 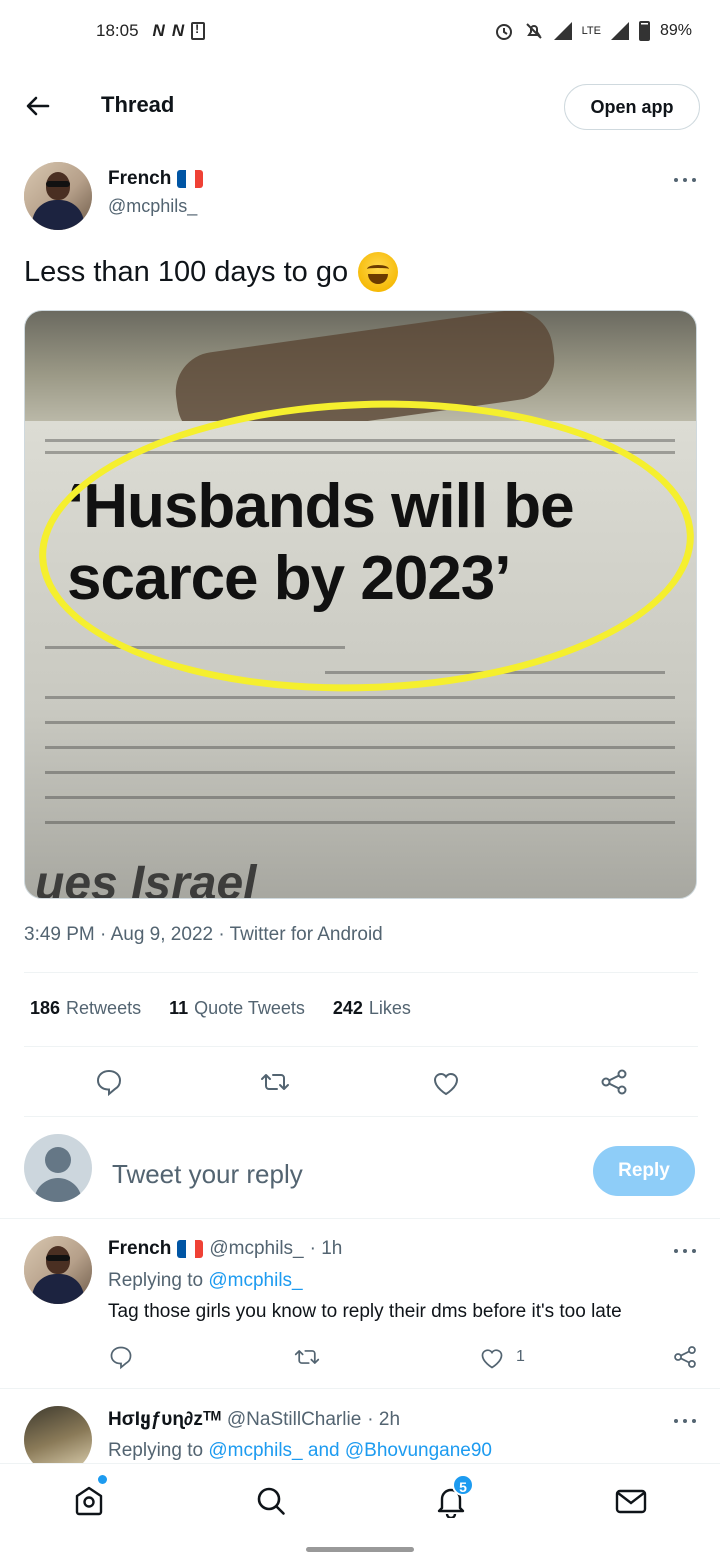 I want to click on author-name: French, so click(x=140, y=178).